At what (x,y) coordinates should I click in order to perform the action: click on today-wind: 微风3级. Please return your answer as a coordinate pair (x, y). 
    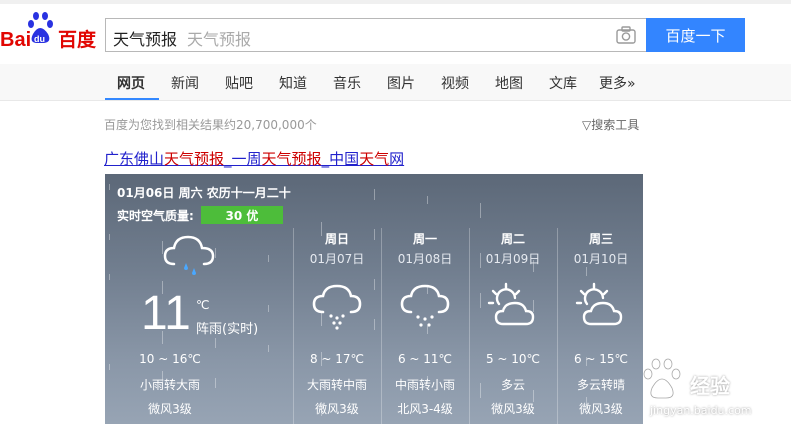
    Looking at the image, I should click on (170, 409).